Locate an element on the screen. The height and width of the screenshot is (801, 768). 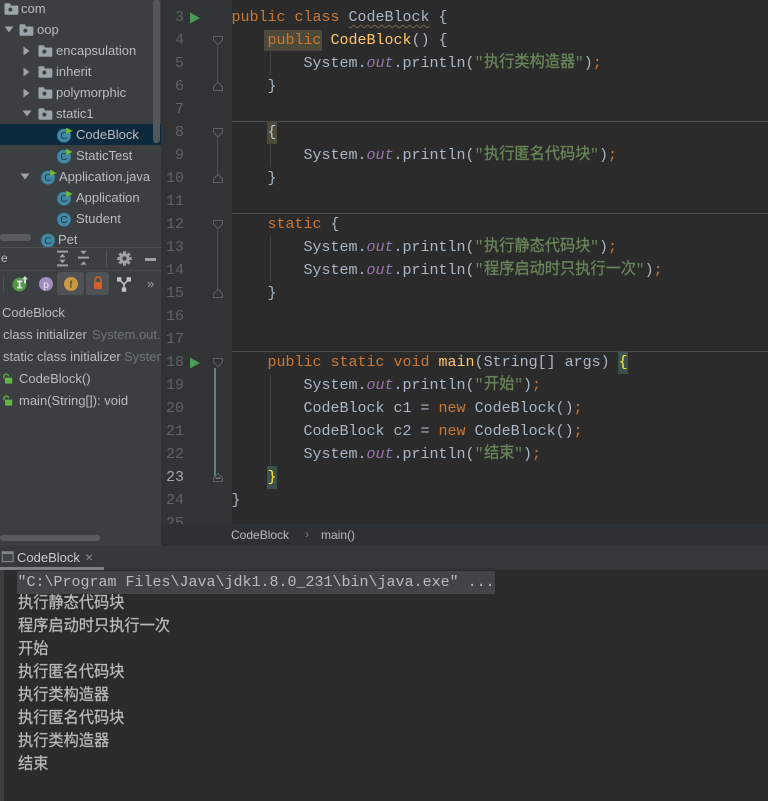
svg-text: p is located at coordinates (46, 285).